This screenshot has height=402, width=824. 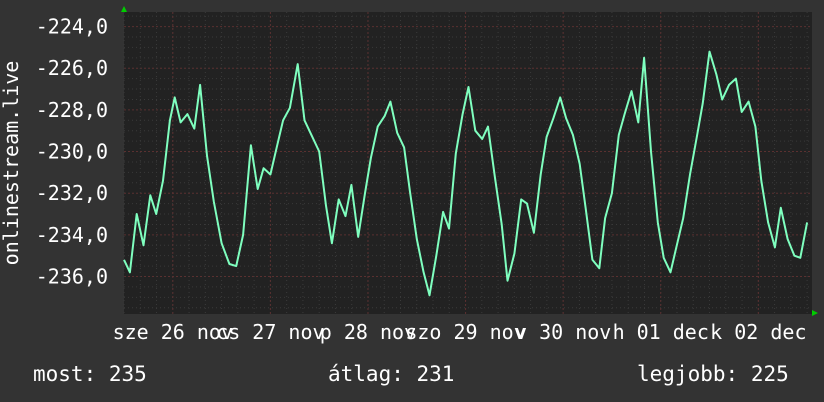 I want to click on x-tick-label: h 01 dec, so click(x=661, y=332).